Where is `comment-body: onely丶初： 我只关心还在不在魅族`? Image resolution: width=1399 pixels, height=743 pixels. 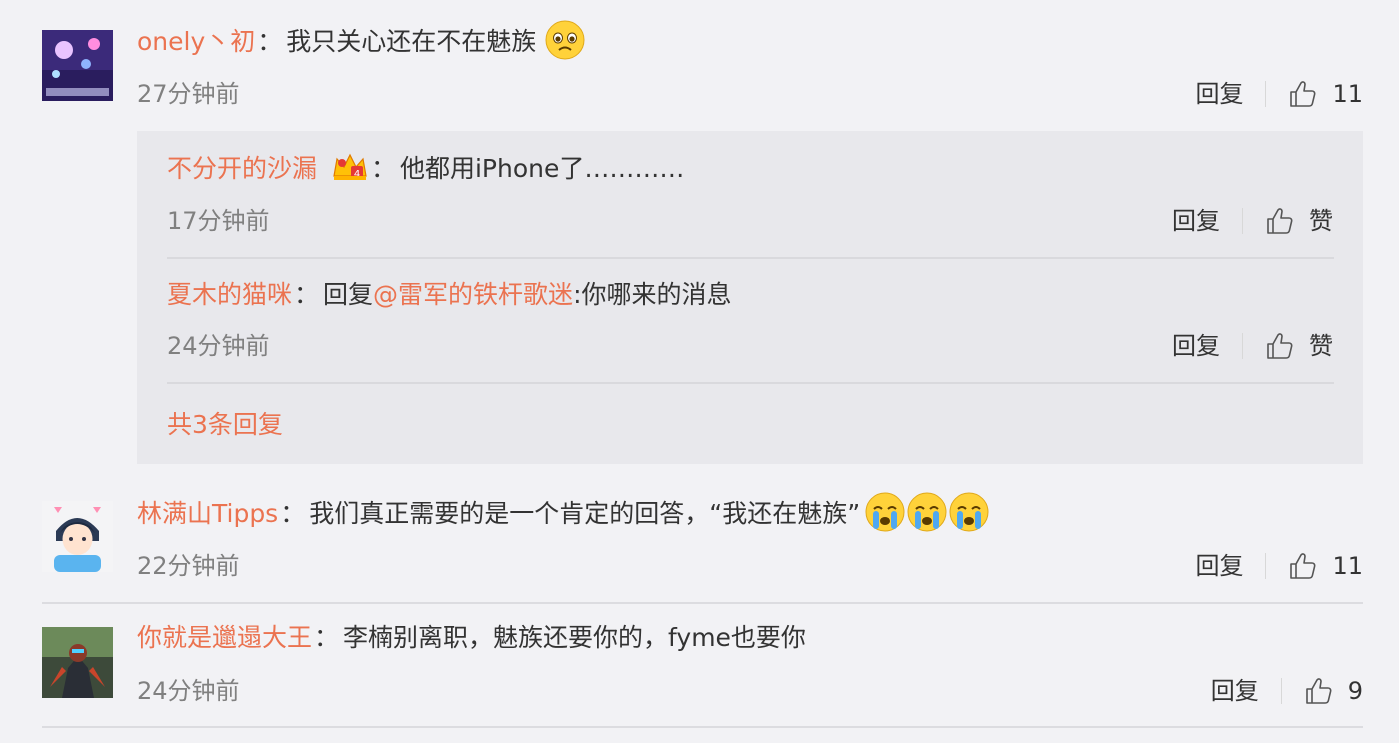
comment-body: onely丶初： 我只关心还在不在魅族 is located at coordinates (361, 41).